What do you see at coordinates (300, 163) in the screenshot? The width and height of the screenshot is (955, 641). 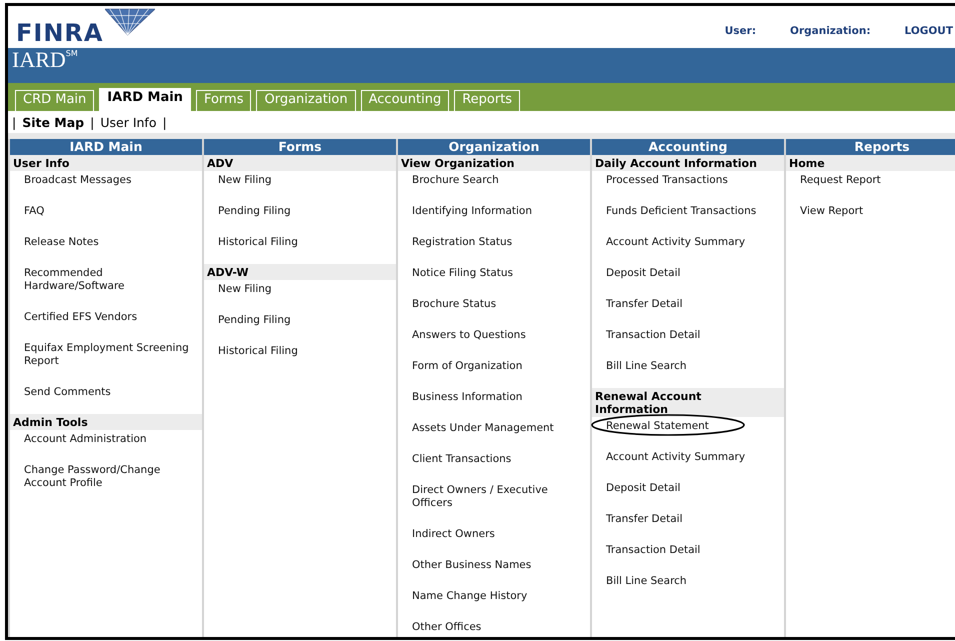 I see `section-heading: ADV` at bounding box center [300, 163].